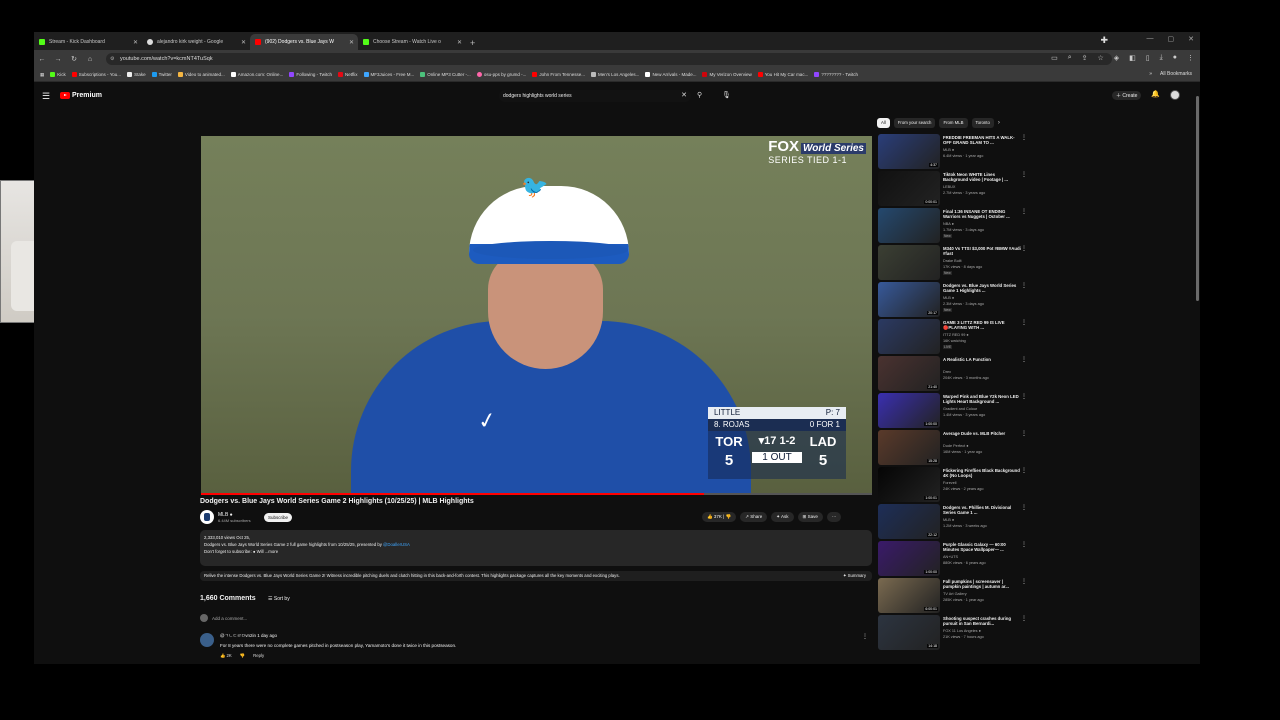 This screenshot has width=1280, height=720. What do you see at coordinates (242, 656) in the screenshot?
I see `comment-dislike-icon: 👎` at bounding box center [242, 656].